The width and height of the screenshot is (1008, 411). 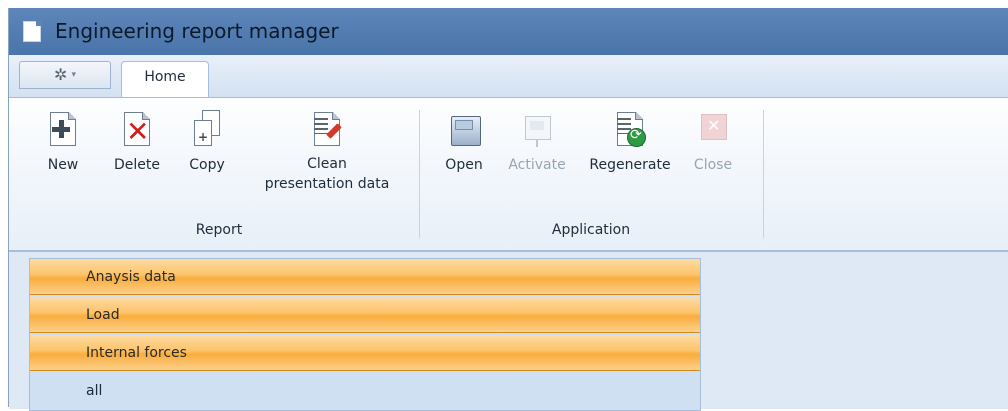 What do you see at coordinates (464, 165) in the screenshot?
I see `open-button-label: Open` at bounding box center [464, 165].